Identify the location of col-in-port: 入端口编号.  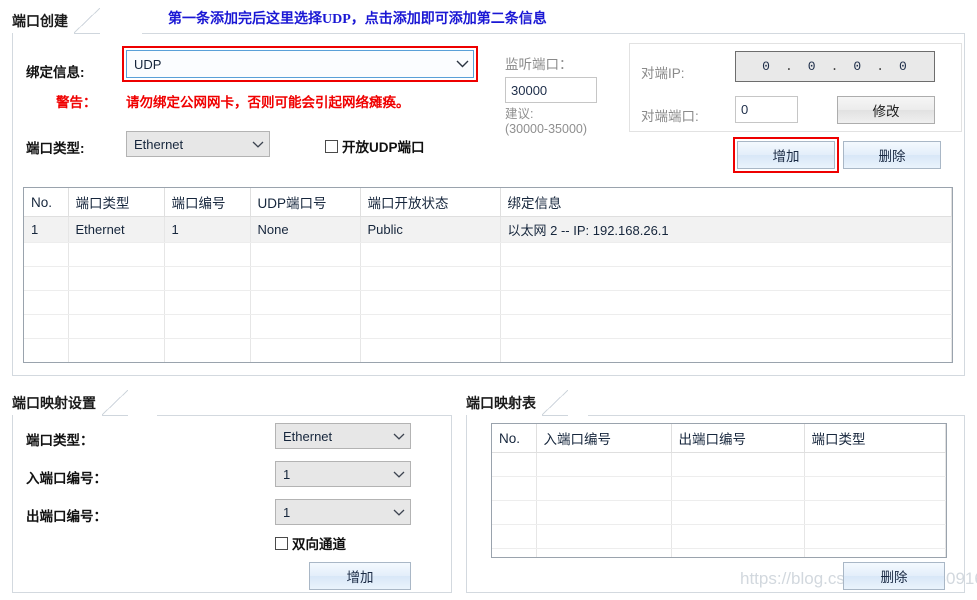
(604, 438).